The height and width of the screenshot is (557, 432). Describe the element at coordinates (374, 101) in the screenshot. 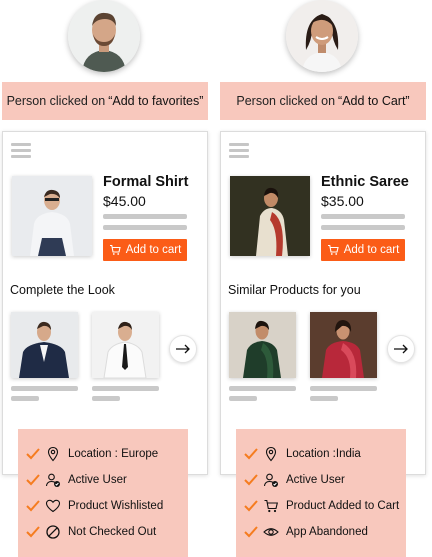

I see `banner-action: “Add to Cart”` at that location.